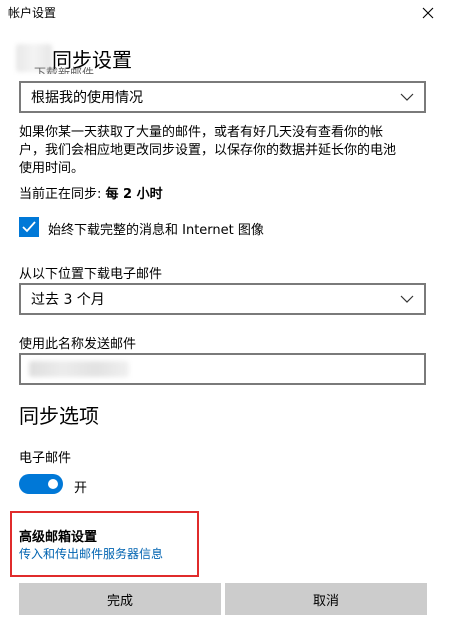 This screenshot has width=449, height=626. Describe the element at coordinates (326, 599) in the screenshot. I see `cancel-button: 取消` at that location.